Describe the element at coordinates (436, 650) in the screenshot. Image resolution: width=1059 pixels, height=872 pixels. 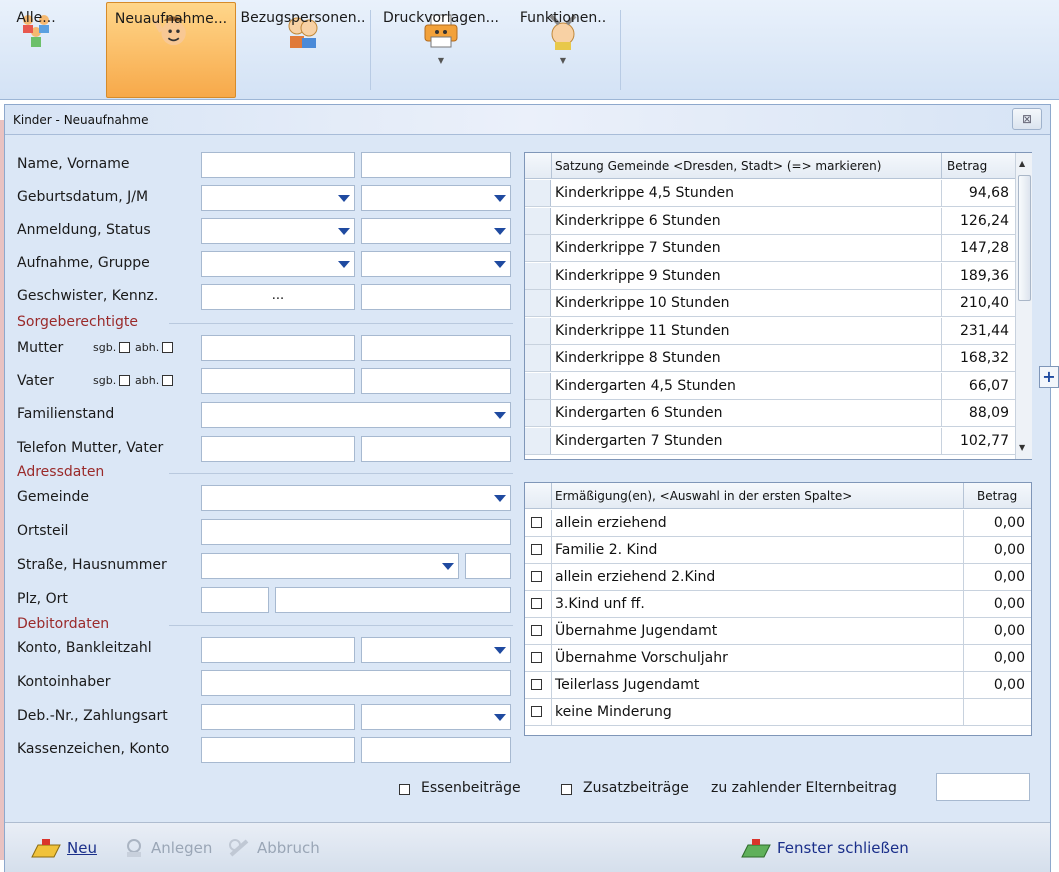
I see `bankleitzahl-combo` at that location.